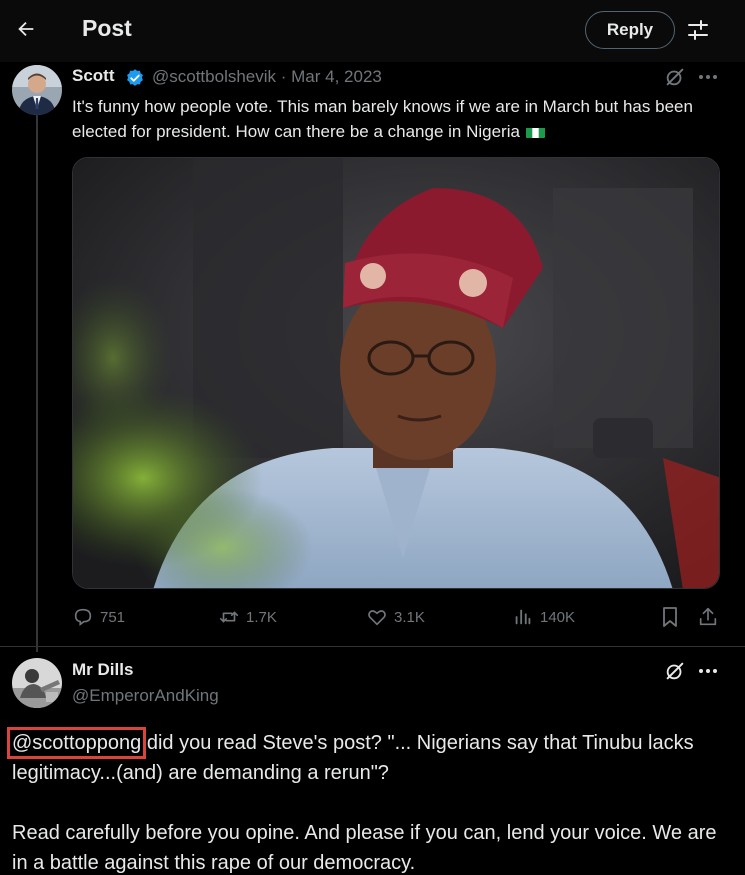 The image size is (745, 875). Describe the element at coordinates (145, 695) in the screenshot. I see `reply-author-handle: @EmperorAndKing` at that location.